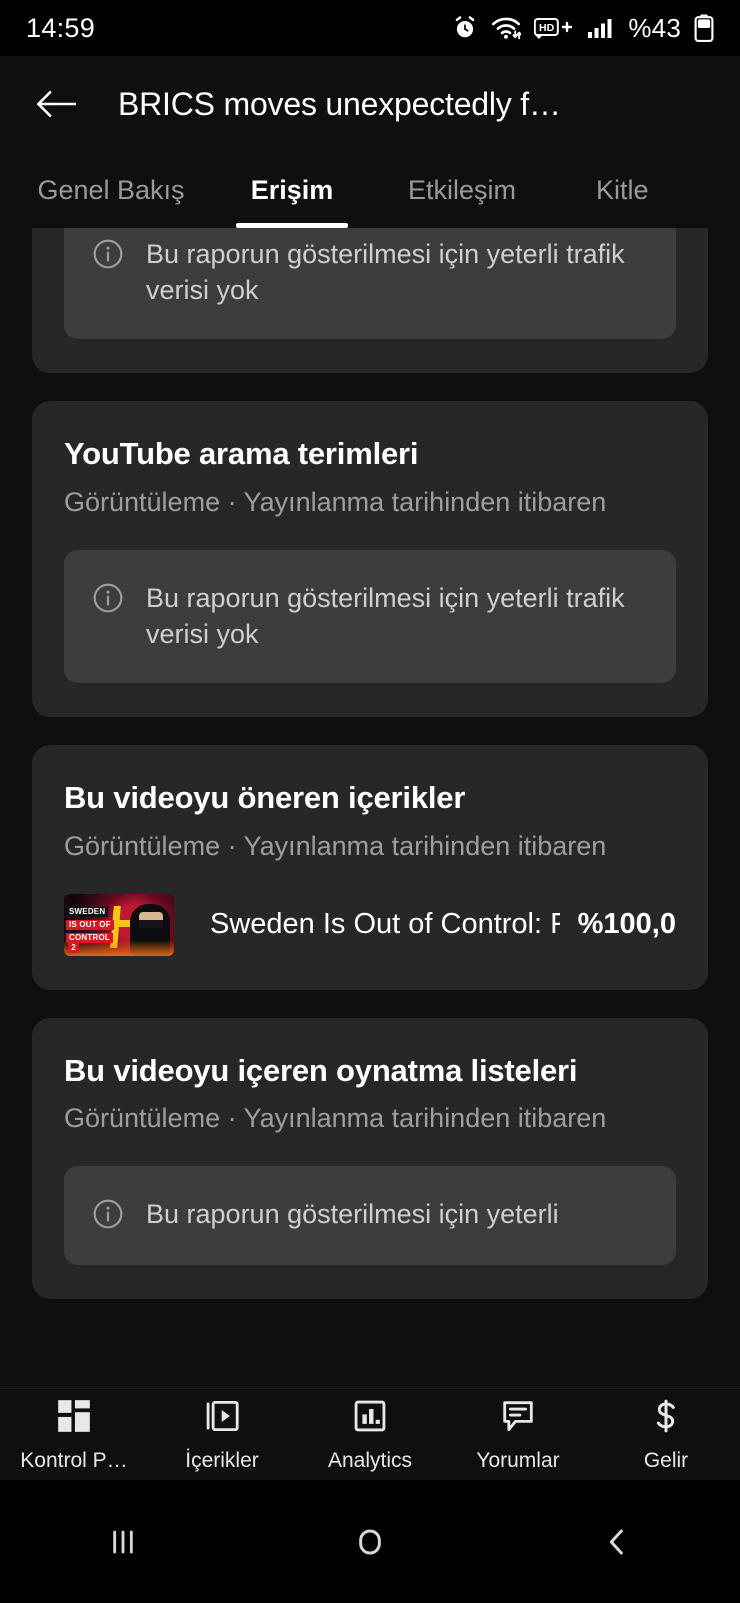  What do you see at coordinates (56, 104) in the screenshot?
I see `back-arrow-icon` at bounding box center [56, 104].